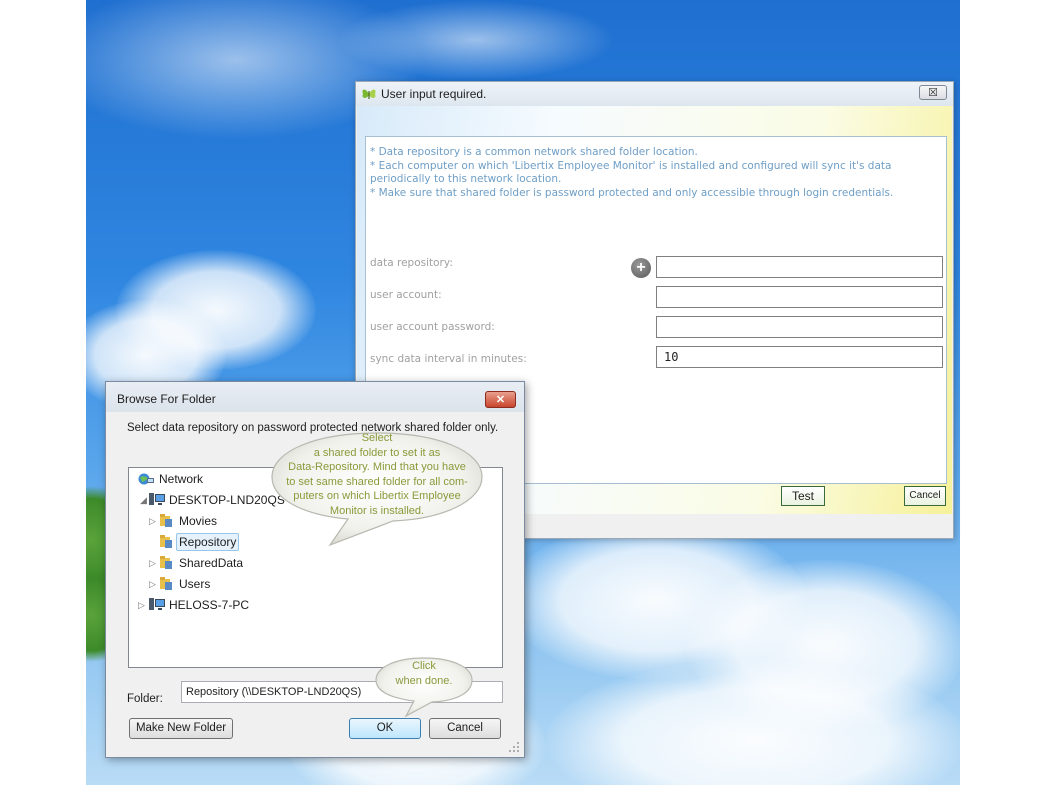 The image size is (1046, 785). What do you see at coordinates (209, 605) in the screenshot?
I see `tree-item-computer: HELOSS-7-PC` at bounding box center [209, 605].